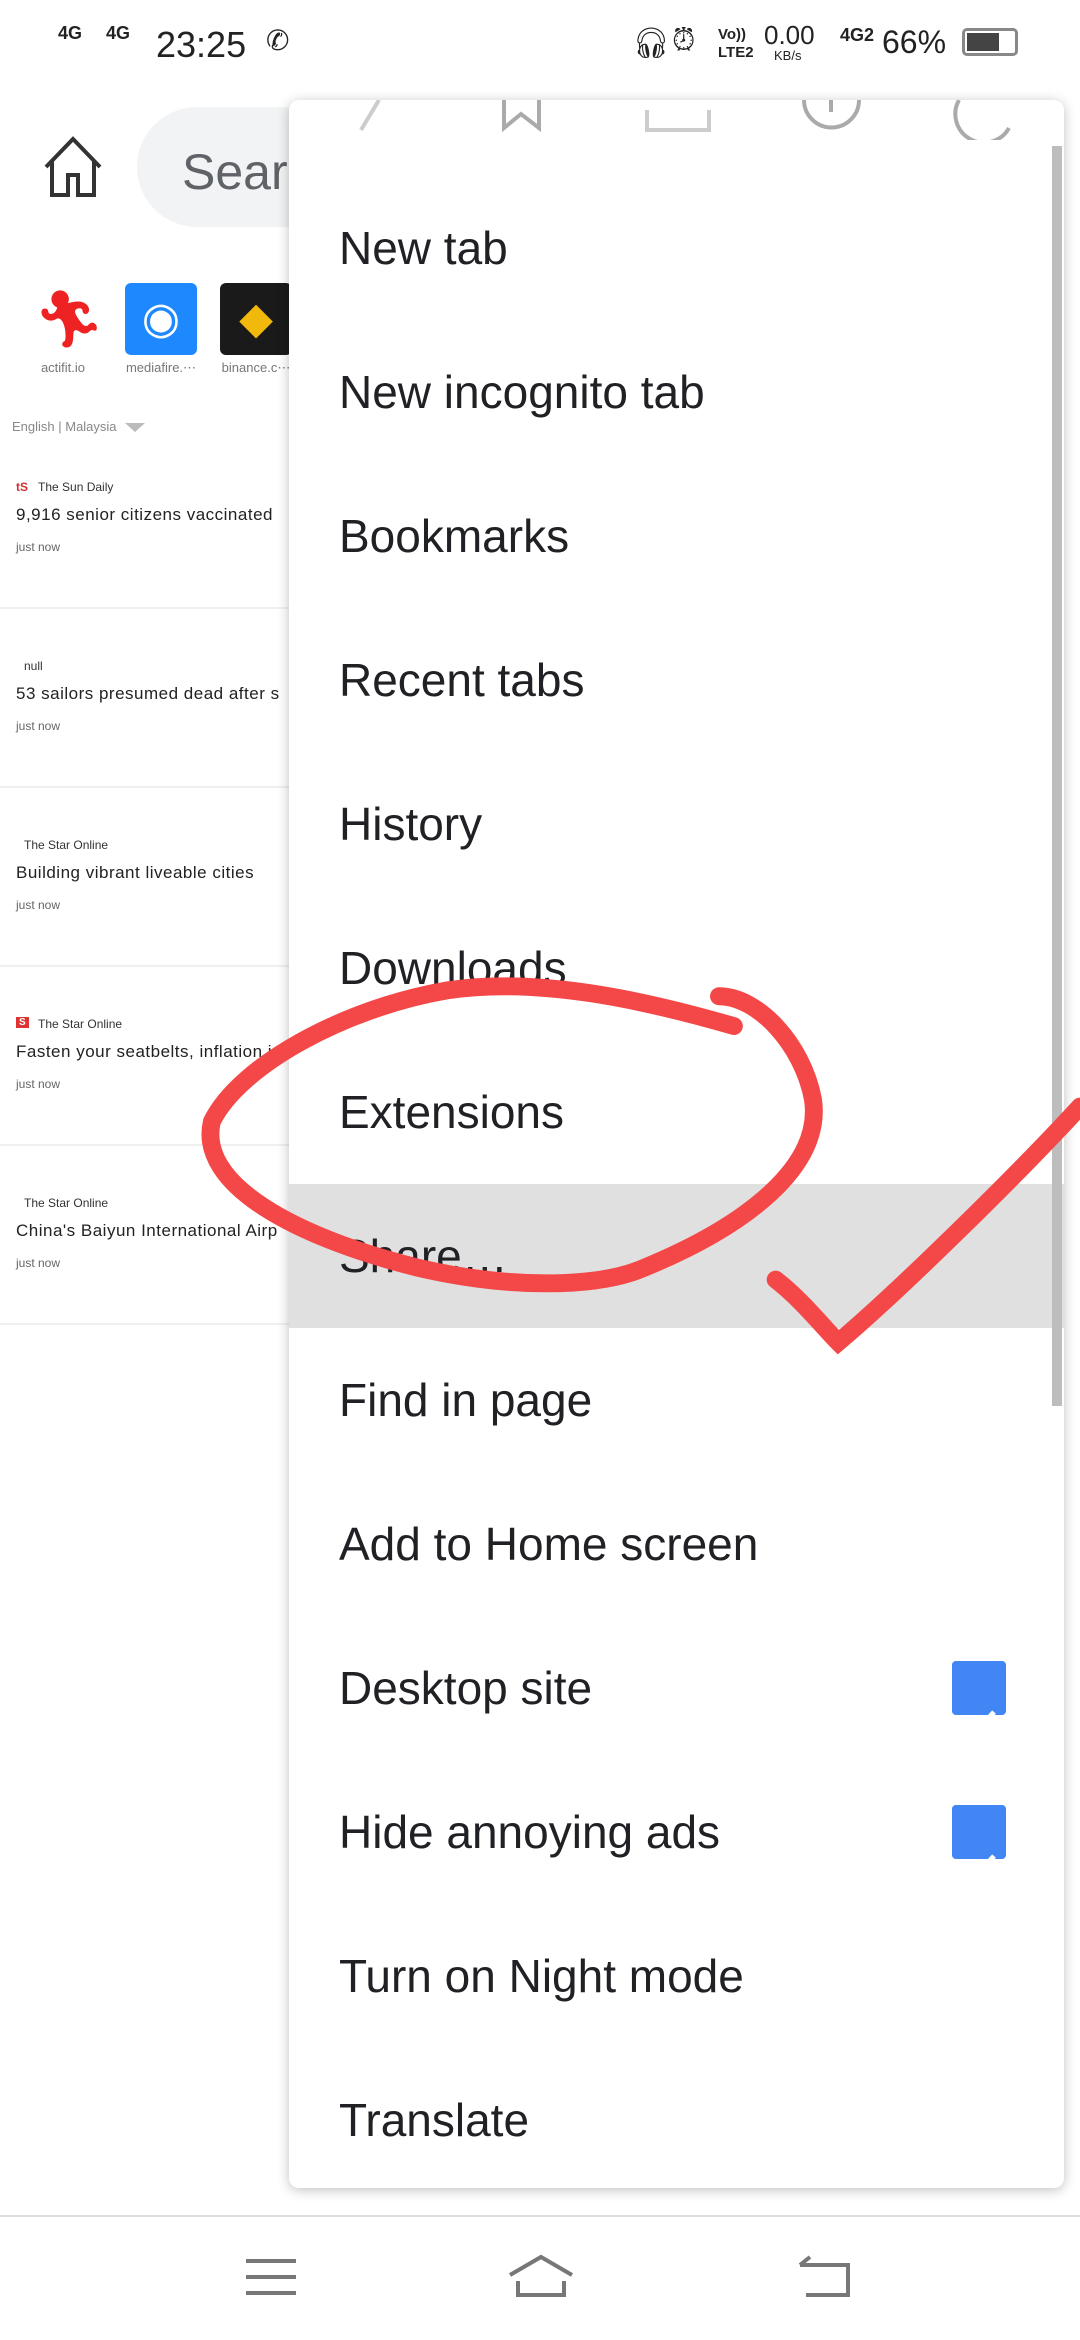 This screenshot has height=2340, width=1080. I want to click on menu-item-label: Bookmarks, so click(454, 536).